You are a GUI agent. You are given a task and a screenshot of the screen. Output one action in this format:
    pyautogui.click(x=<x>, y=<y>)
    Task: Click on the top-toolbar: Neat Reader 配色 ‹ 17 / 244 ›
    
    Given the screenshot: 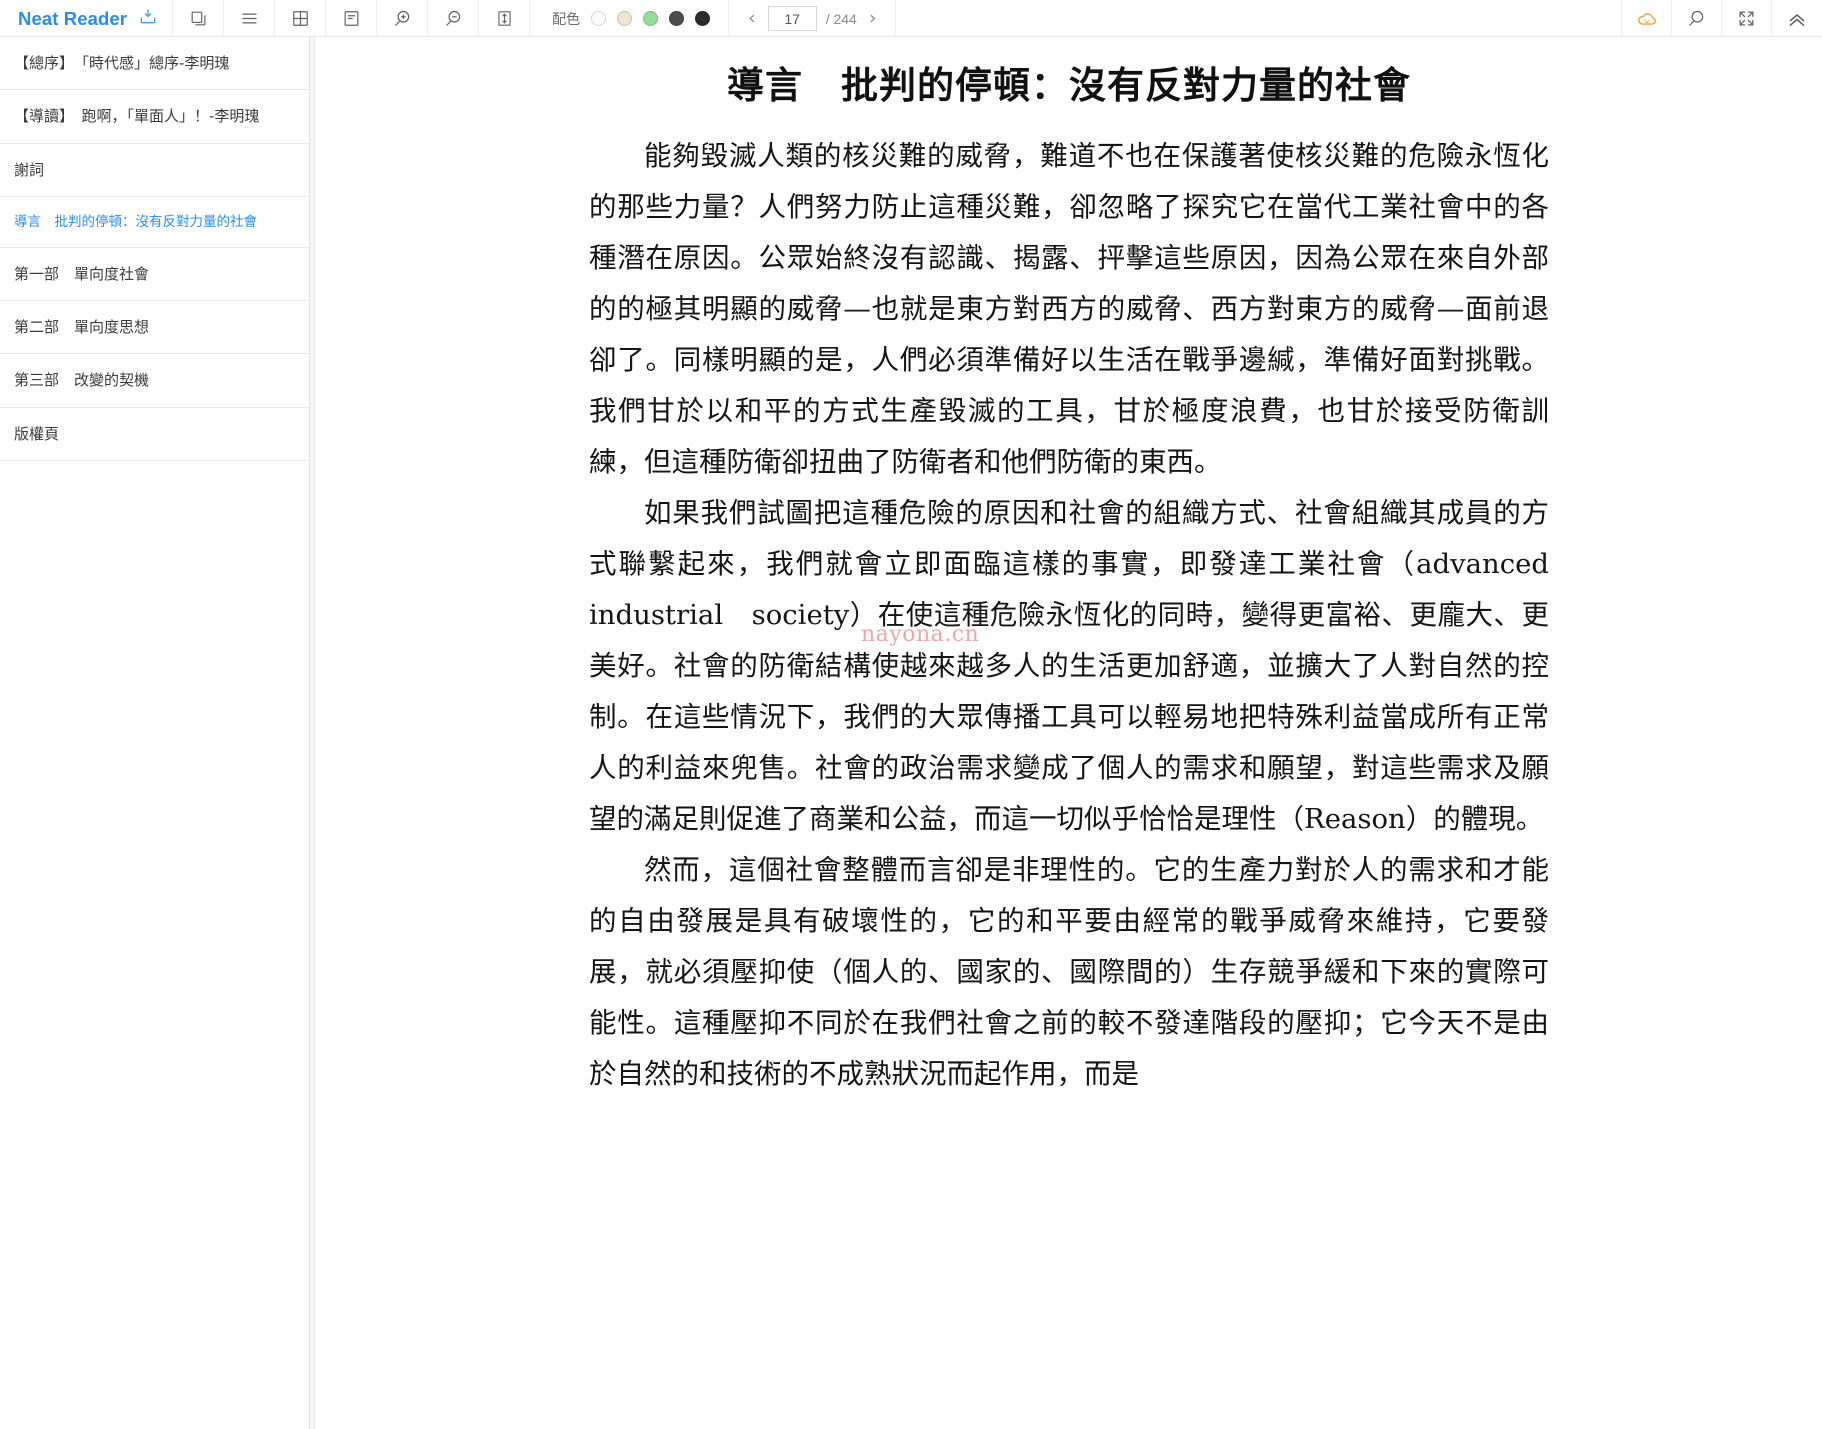 What is the action you would take?
    pyautogui.click(x=911, y=18)
    